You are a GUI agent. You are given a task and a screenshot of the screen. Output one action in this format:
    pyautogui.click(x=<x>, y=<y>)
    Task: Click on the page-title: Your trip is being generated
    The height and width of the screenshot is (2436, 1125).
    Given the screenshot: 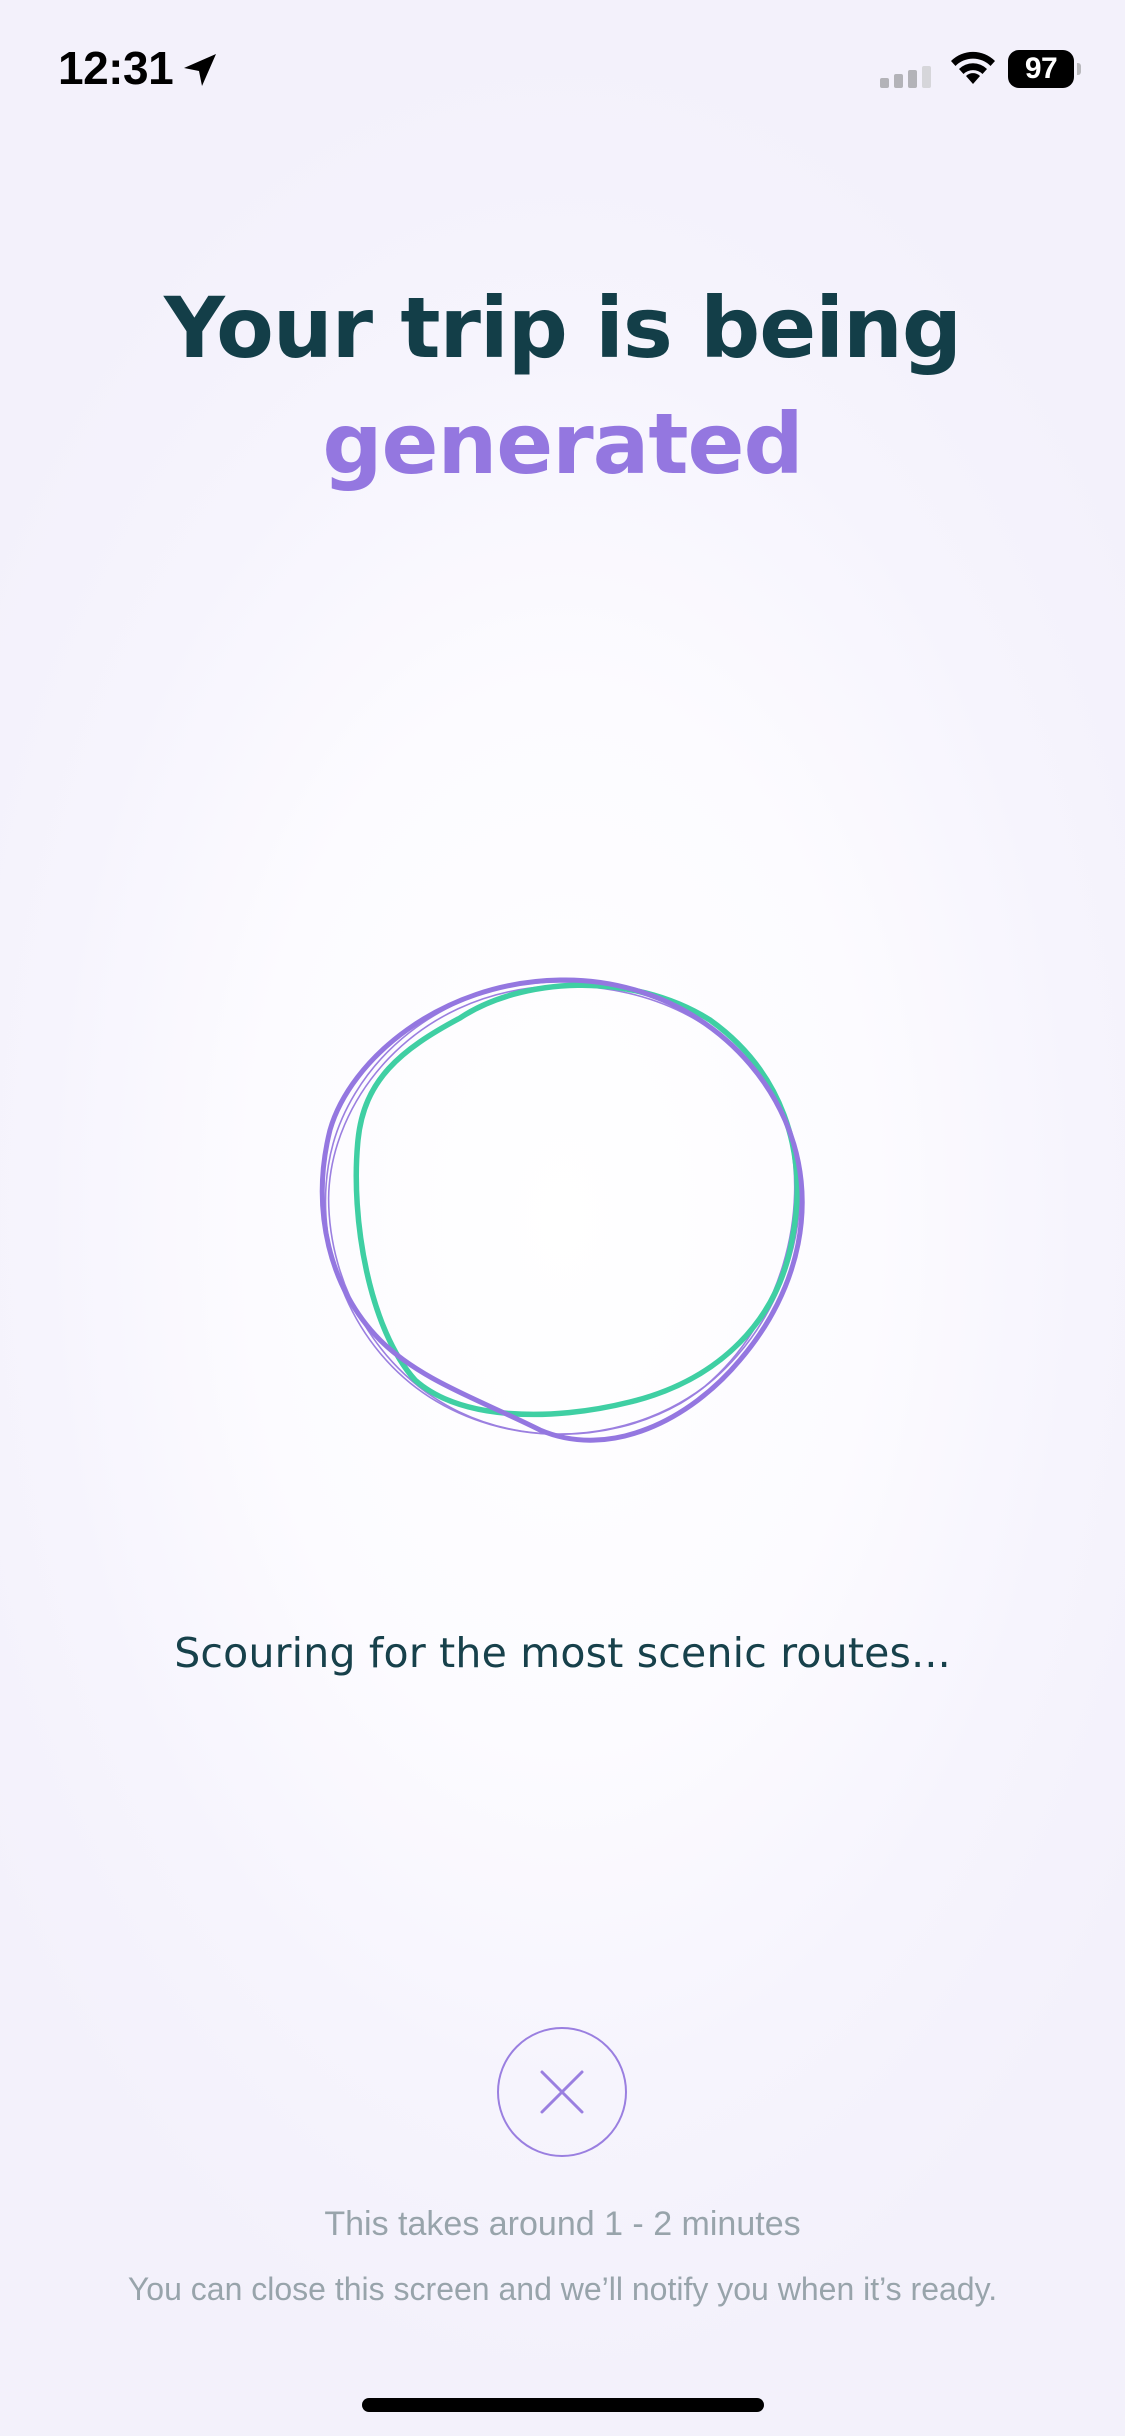 What is the action you would take?
    pyautogui.click(x=562, y=386)
    